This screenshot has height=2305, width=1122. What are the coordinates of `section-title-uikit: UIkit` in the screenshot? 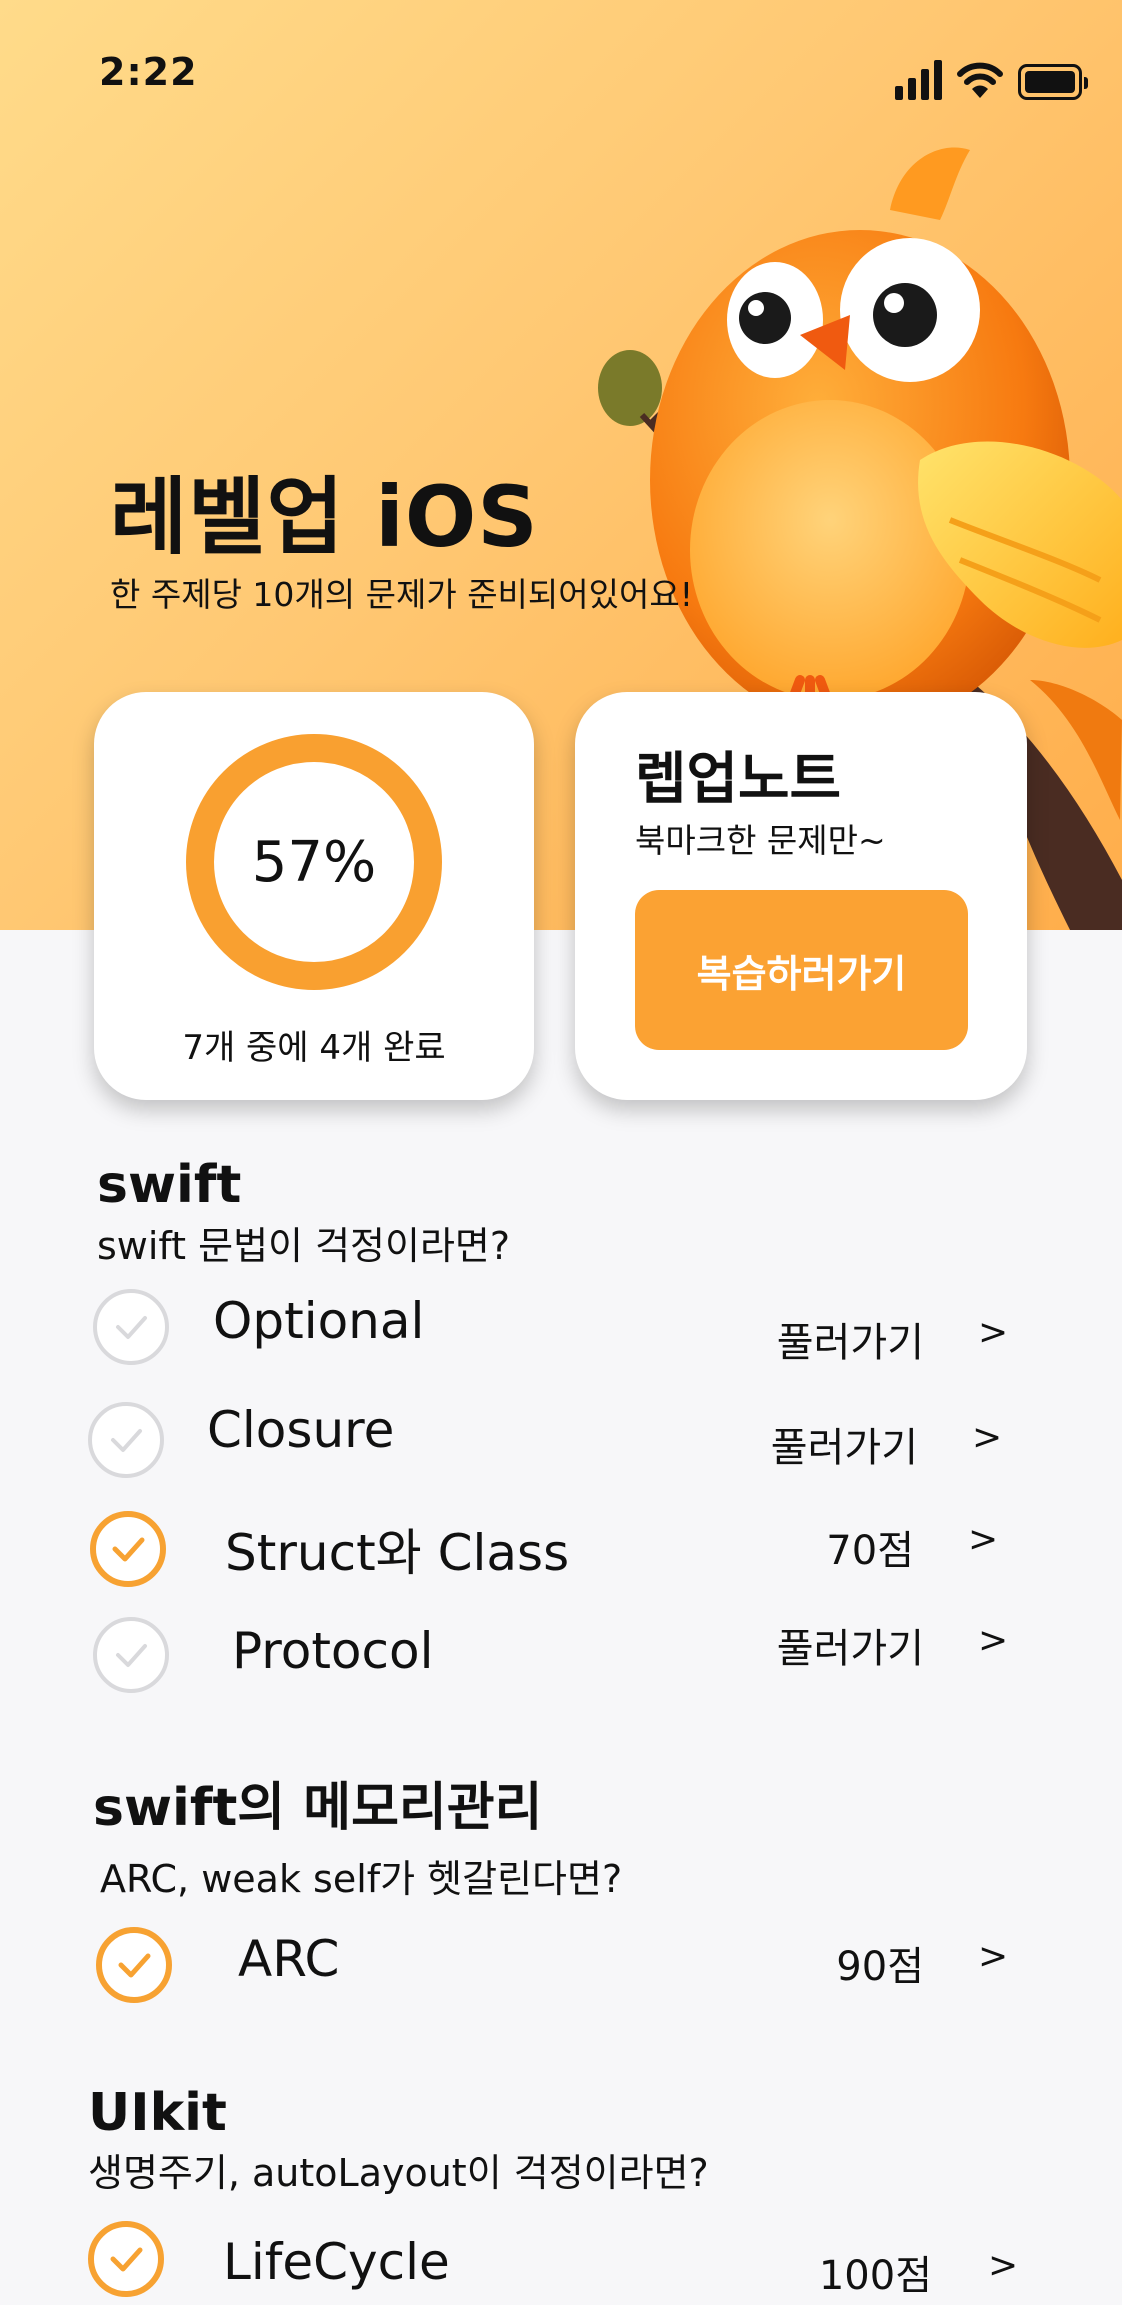 It's located at (157, 2113).